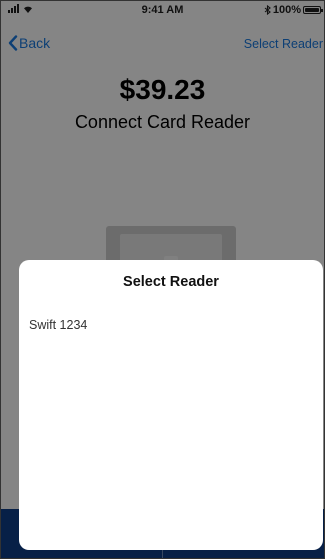 The height and width of the screenshot is (559, 325). I want to click on reader-list-item: Swift 1234, so click(58, 325).